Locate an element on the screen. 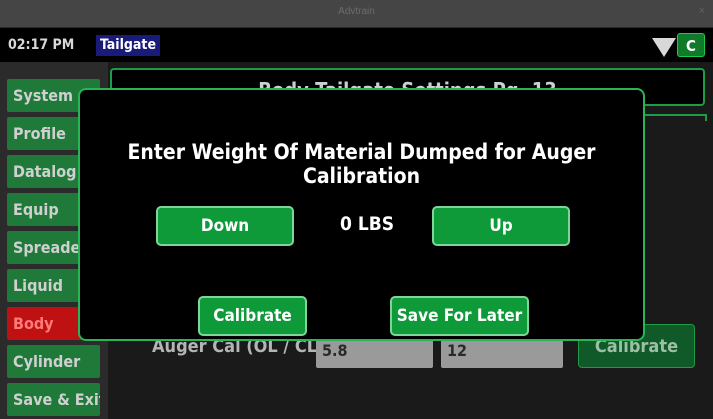  panel-border is located at coordinates (673, 117).